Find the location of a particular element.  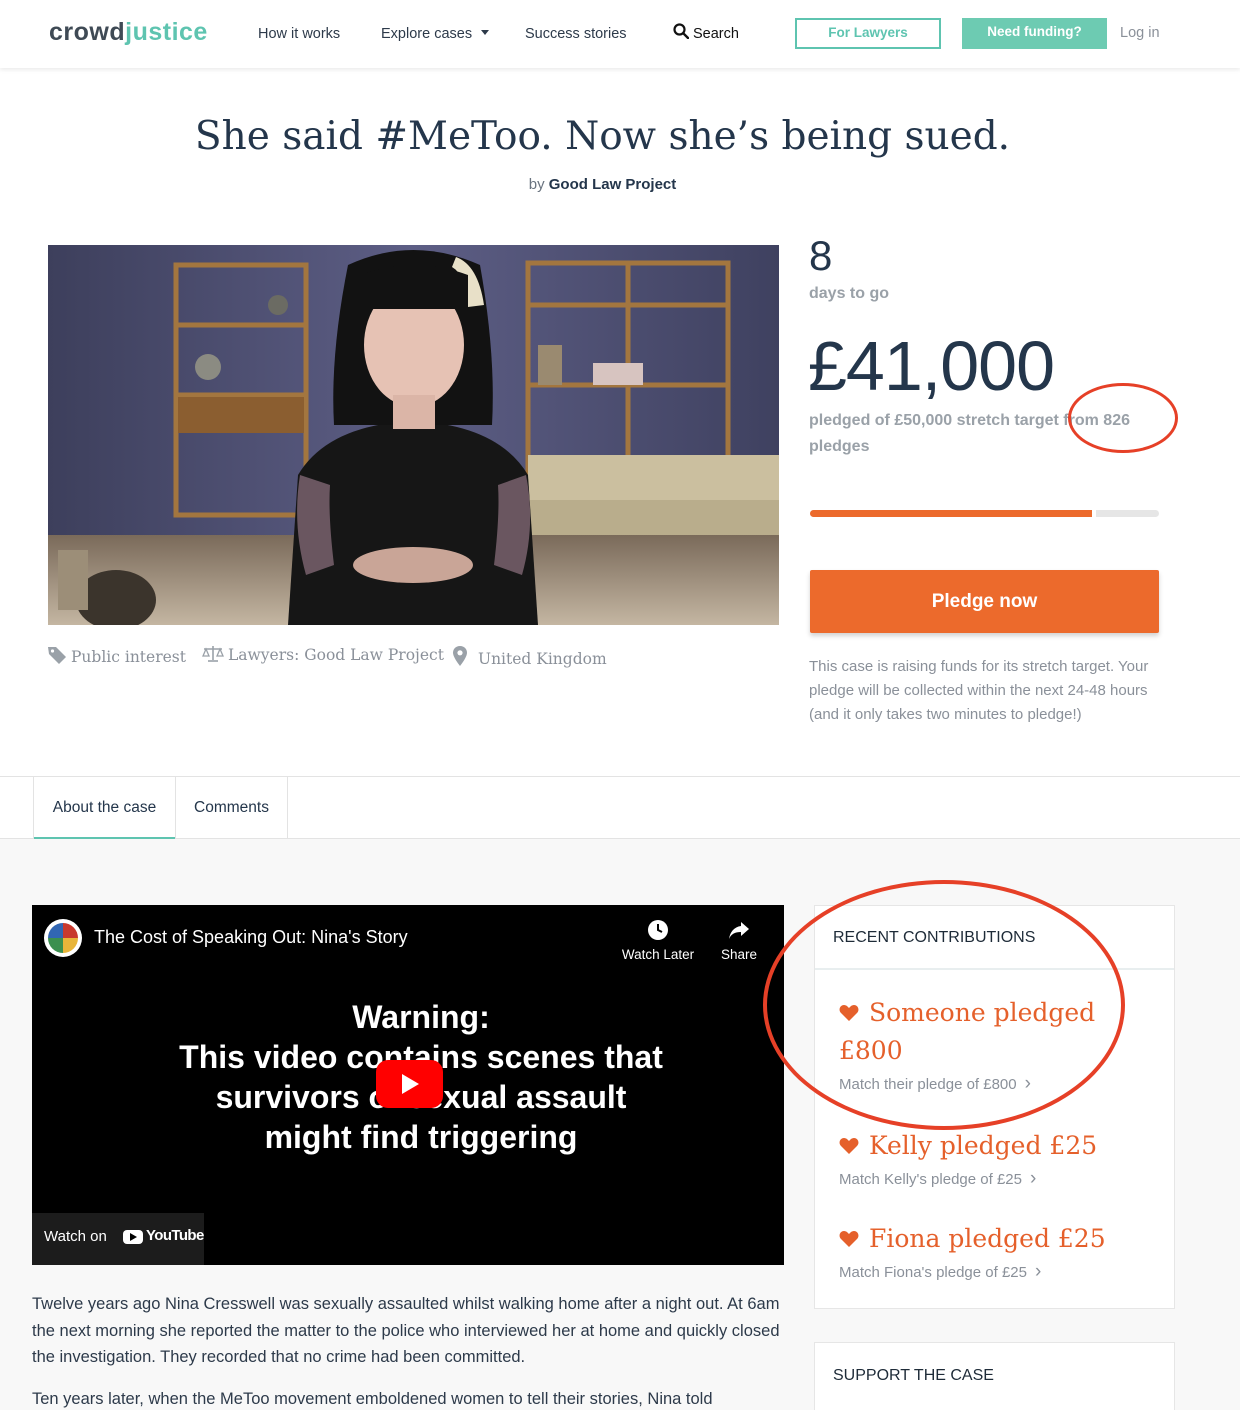

share-arrow-icon is located at coordinates (739, 930).